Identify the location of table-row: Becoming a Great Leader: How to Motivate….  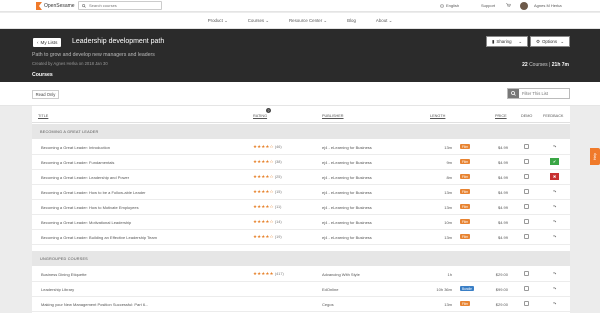
(301, 207).